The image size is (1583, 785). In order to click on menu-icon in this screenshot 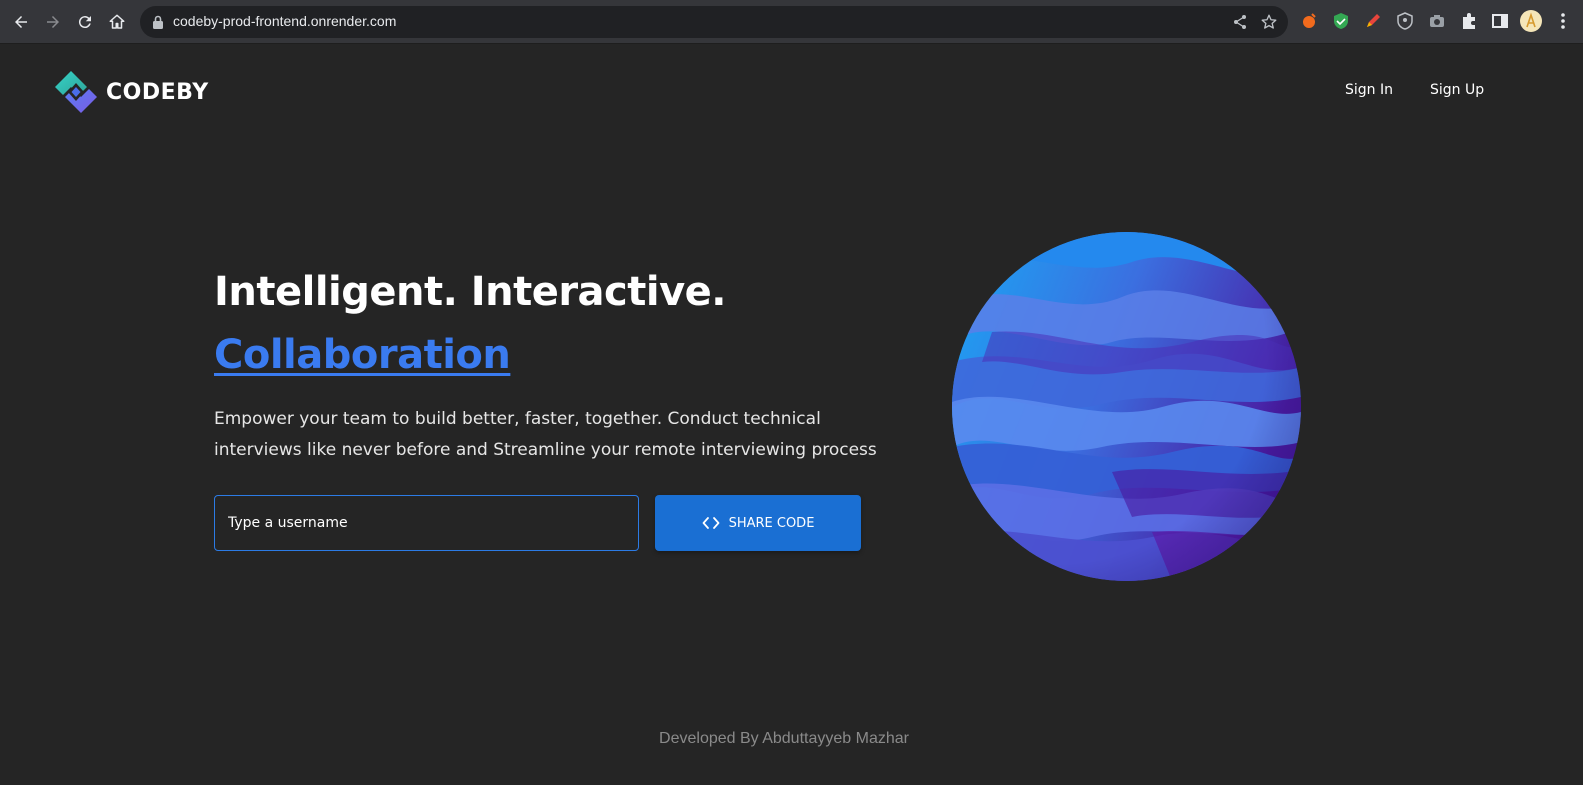, I will do `click(1563, 21)`.